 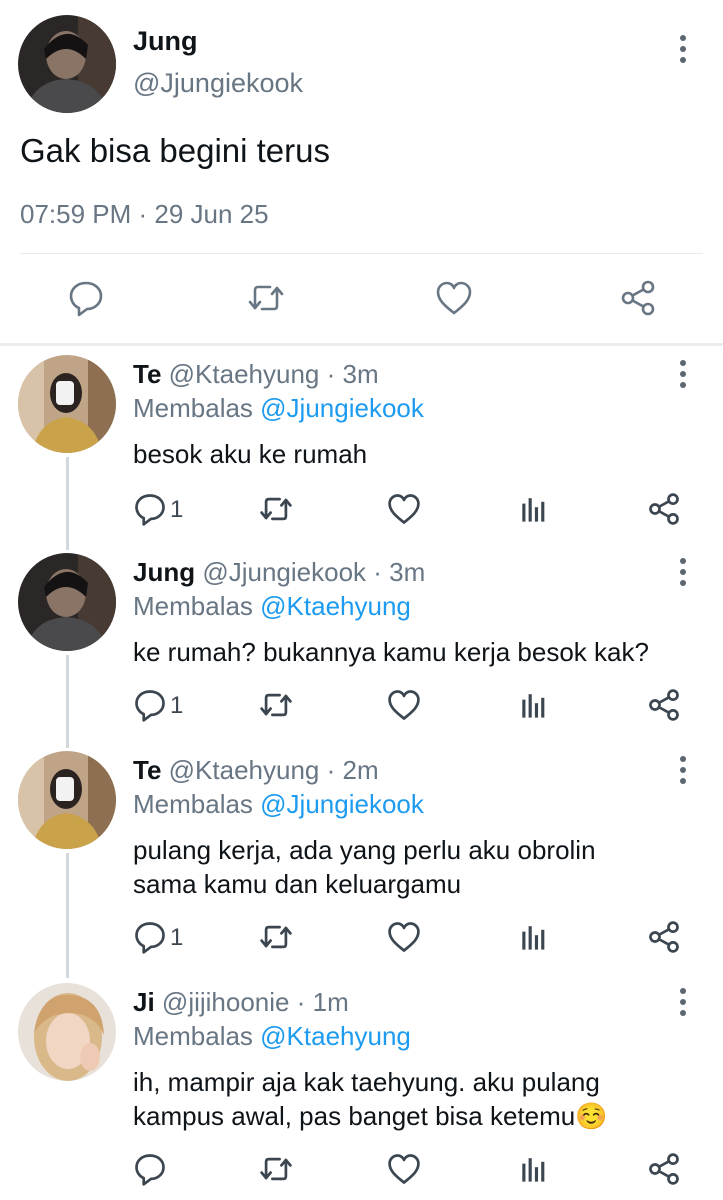 I want to click on reply-meta: @Jjungiekook · 3m, so click(x=313, y=572).